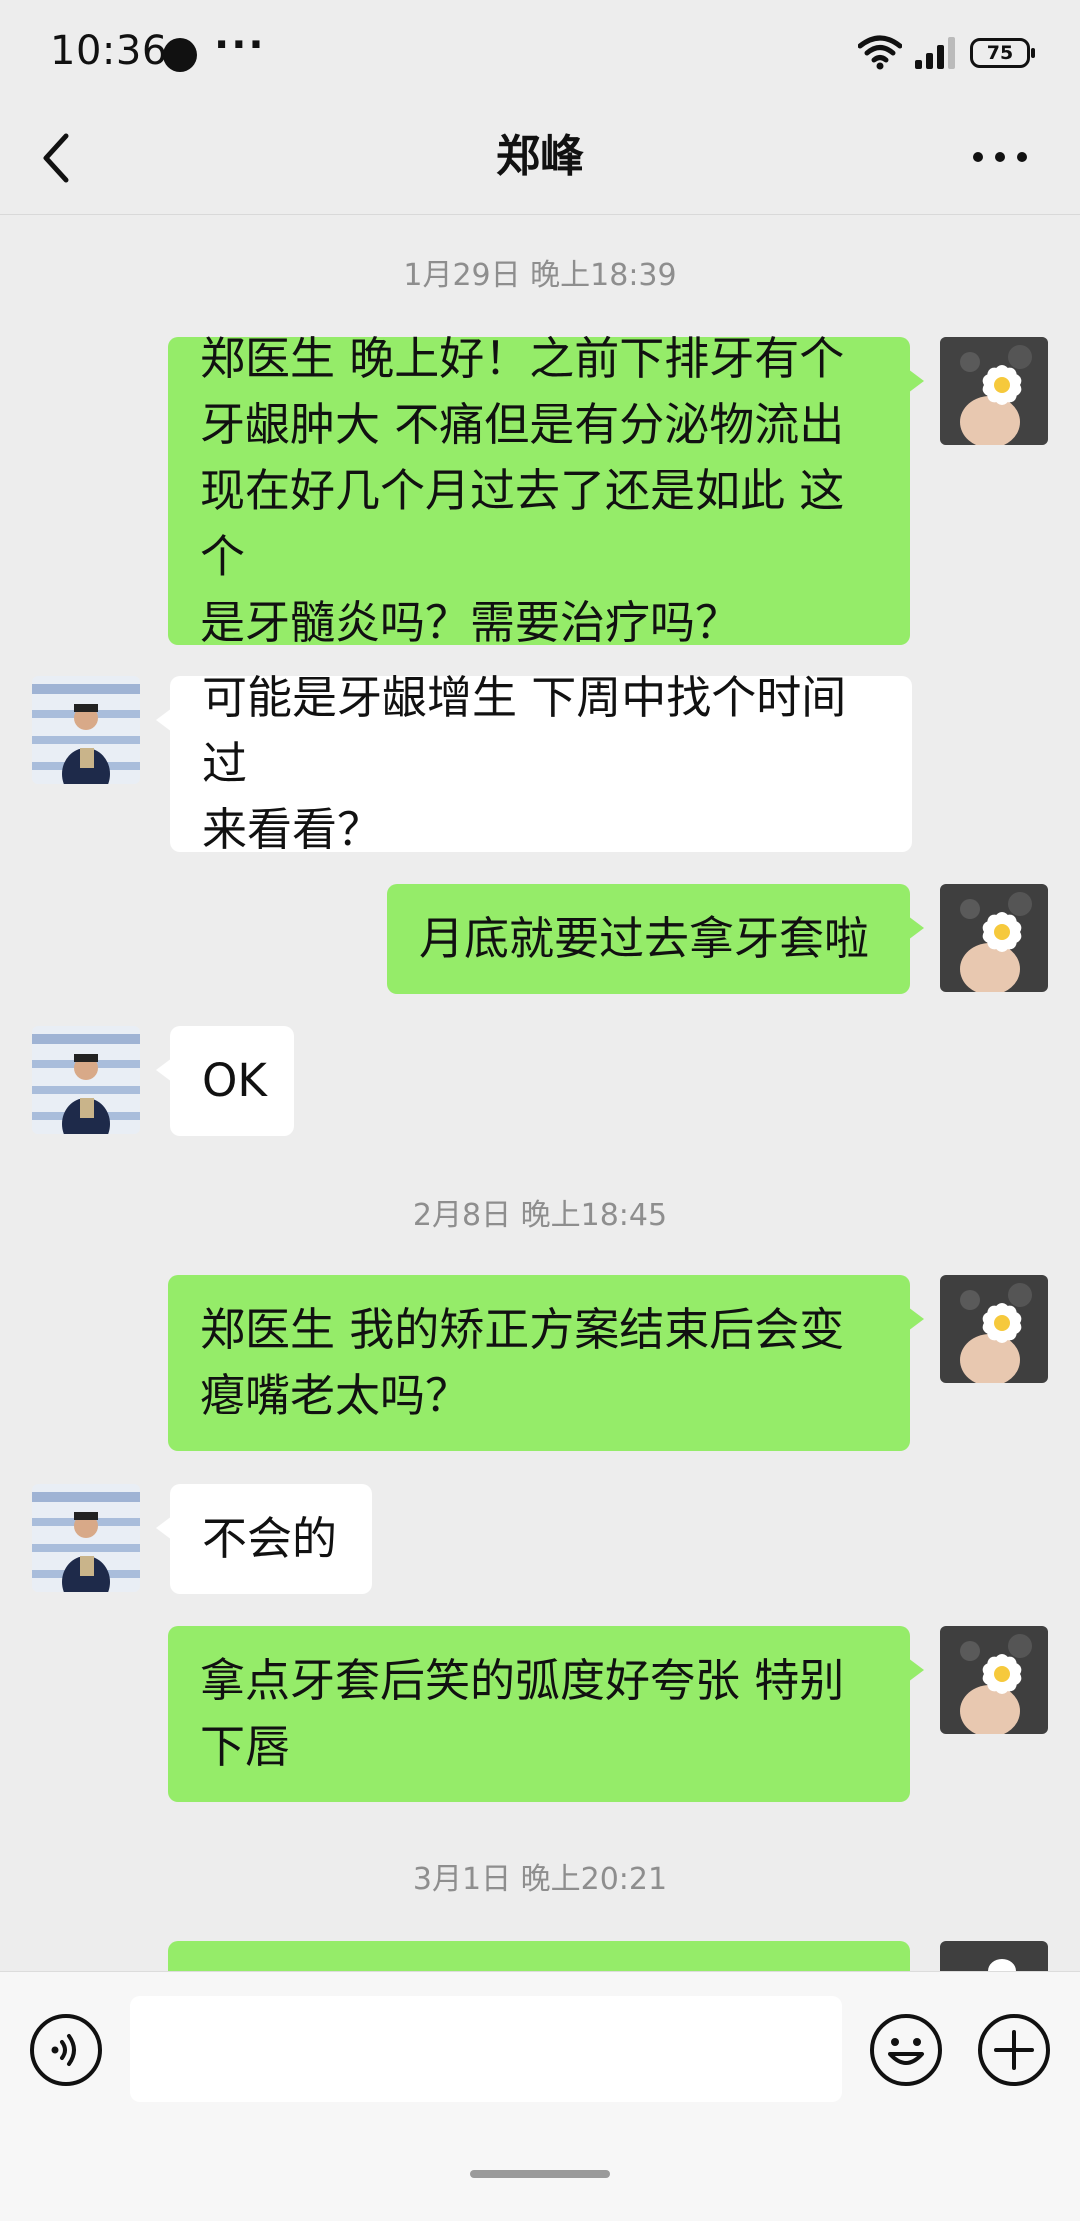 The height and width of the screenshot is (2221, 1080). Describe the element at coordinates (880, 52) in the screenshot. I see `wifi-icon` at that location.